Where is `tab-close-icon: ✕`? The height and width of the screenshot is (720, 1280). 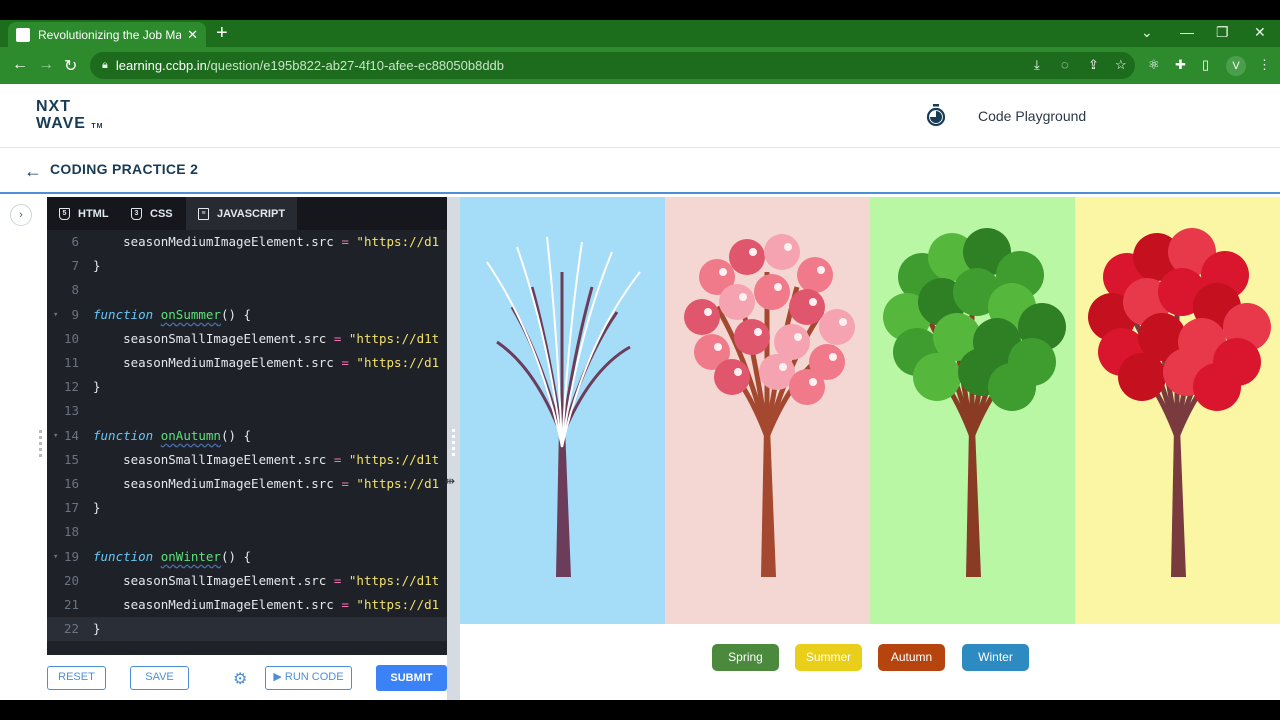
tab-close-icon: ✕ is located at coordinates (192, 35).